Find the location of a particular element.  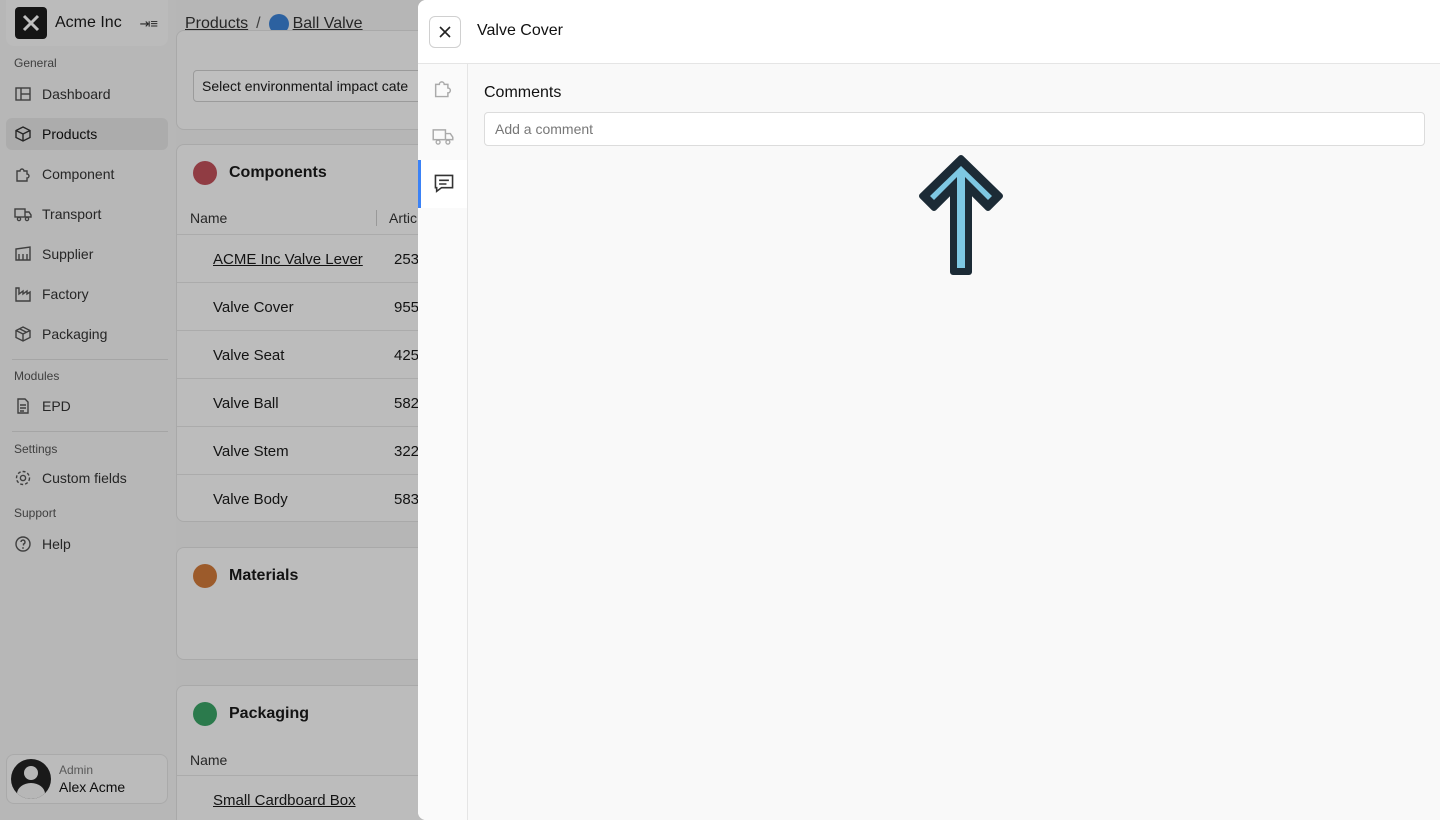

close-icon is located at coordinates (445, 32).